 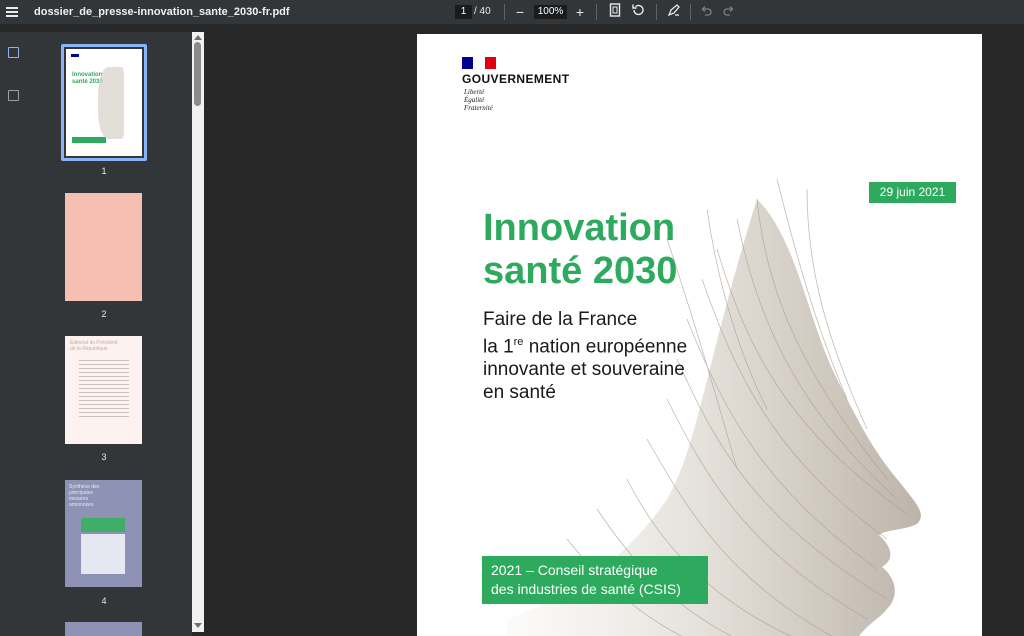 What do you see at coordinates (12, 12) in the screenshot?
I see `menu-icon` at bounding box center [12, 12].